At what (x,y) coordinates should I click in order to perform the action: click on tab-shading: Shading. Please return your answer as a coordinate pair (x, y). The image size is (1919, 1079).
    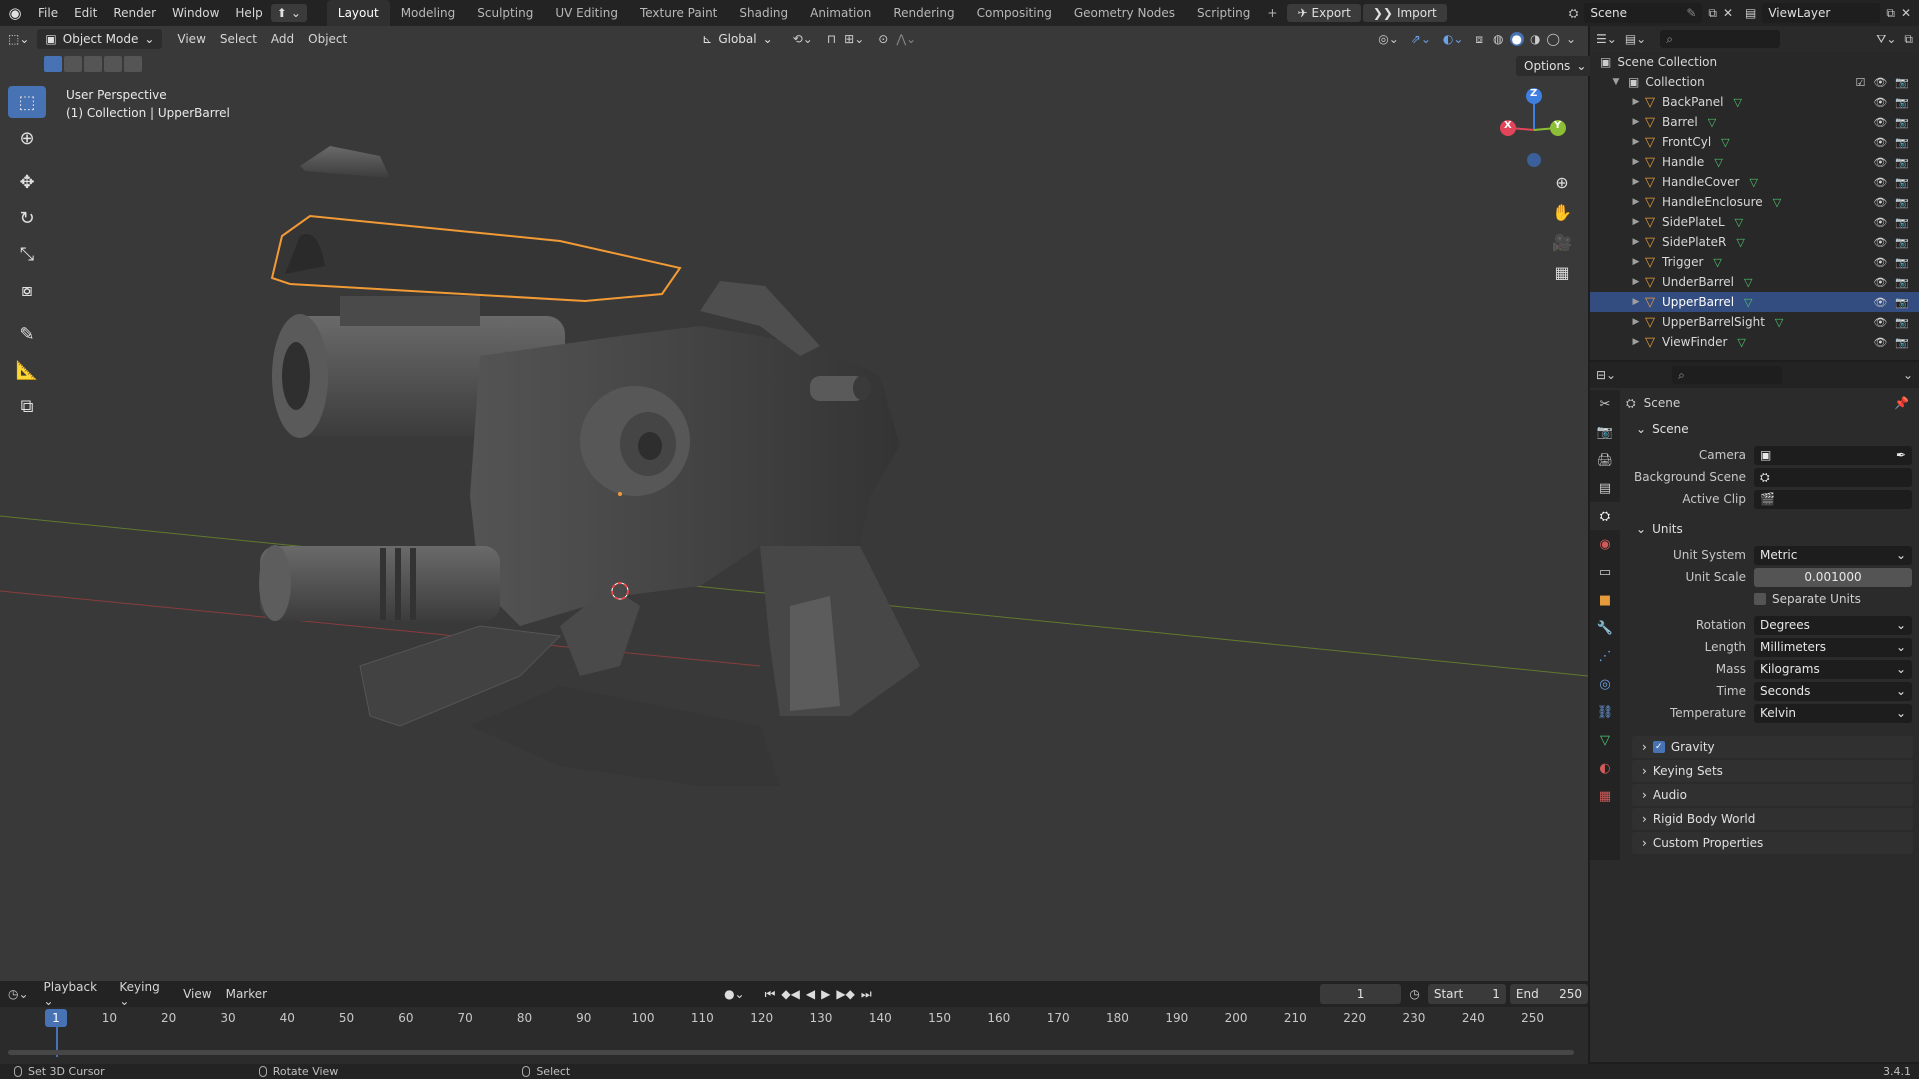
    Looking at the image, I should click on (763, 13).